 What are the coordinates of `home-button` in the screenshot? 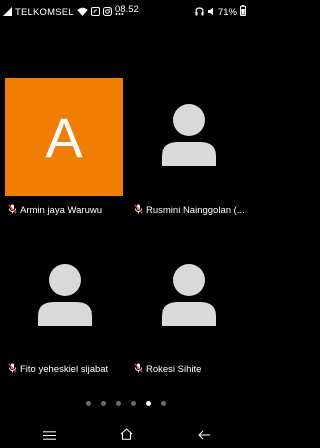 It's located at (126, 436).